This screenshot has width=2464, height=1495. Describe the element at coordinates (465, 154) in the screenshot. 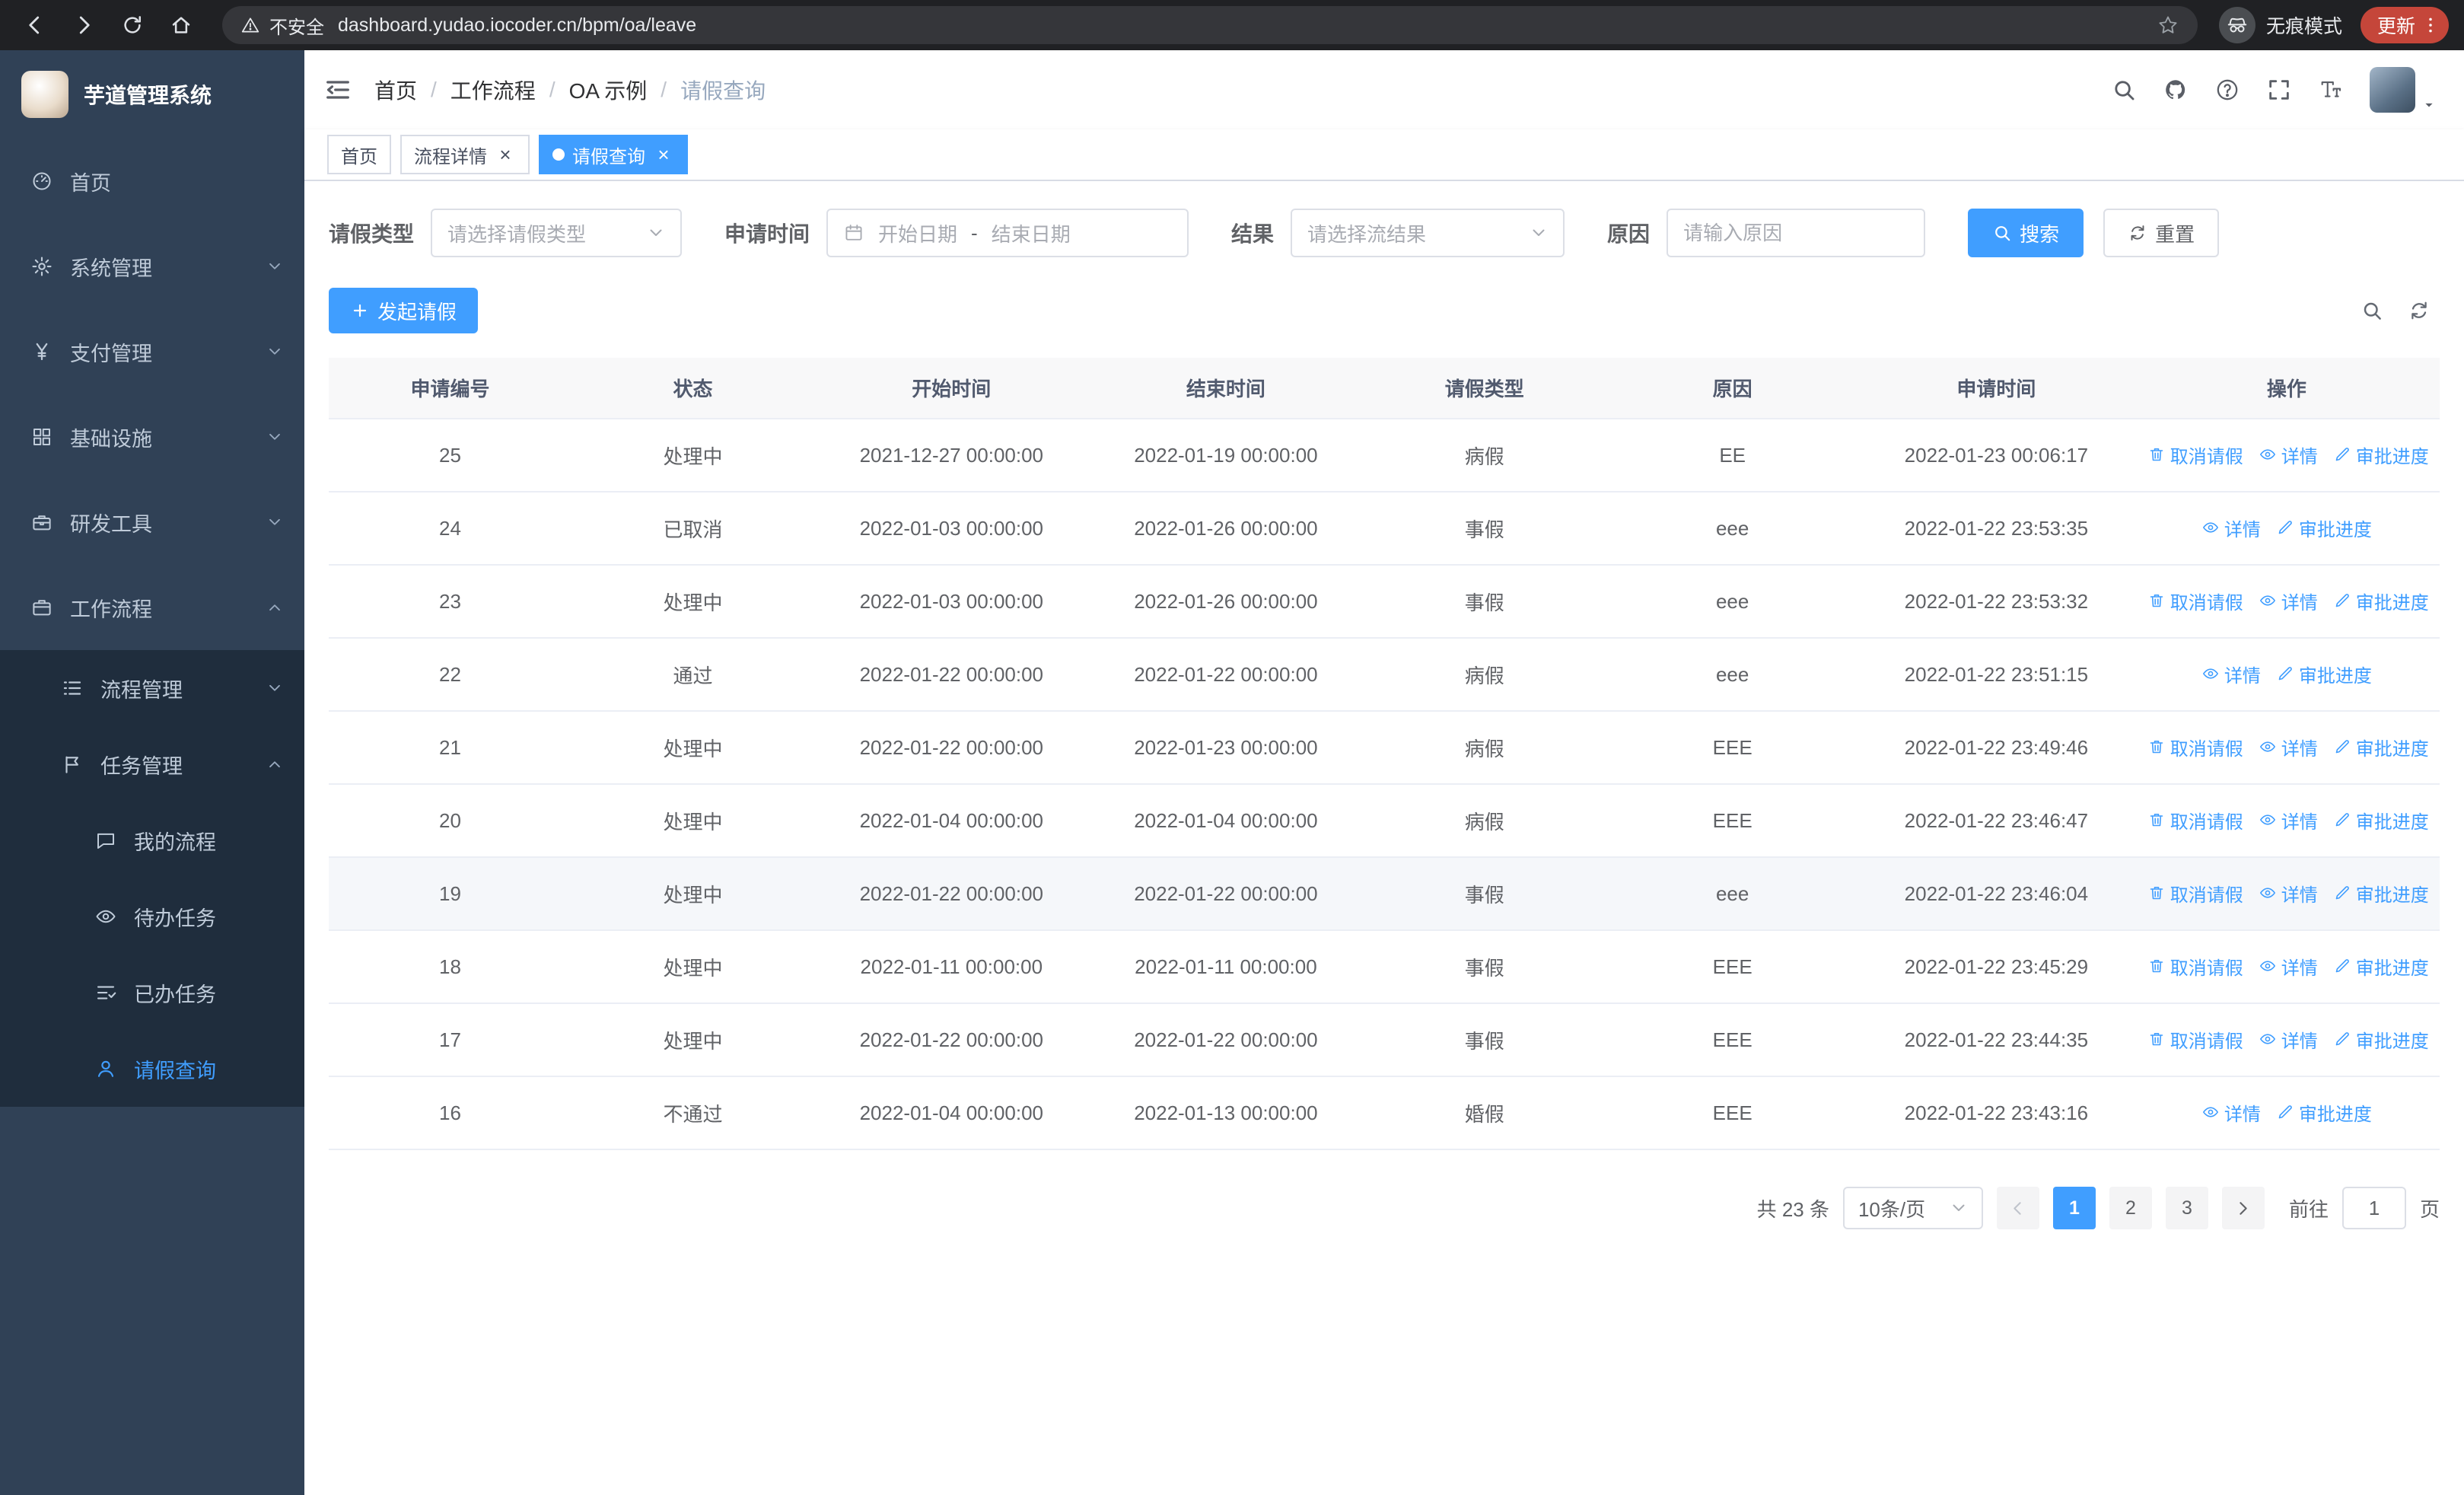

I see `tab-process-detail: 流程详情 ×` at that location.